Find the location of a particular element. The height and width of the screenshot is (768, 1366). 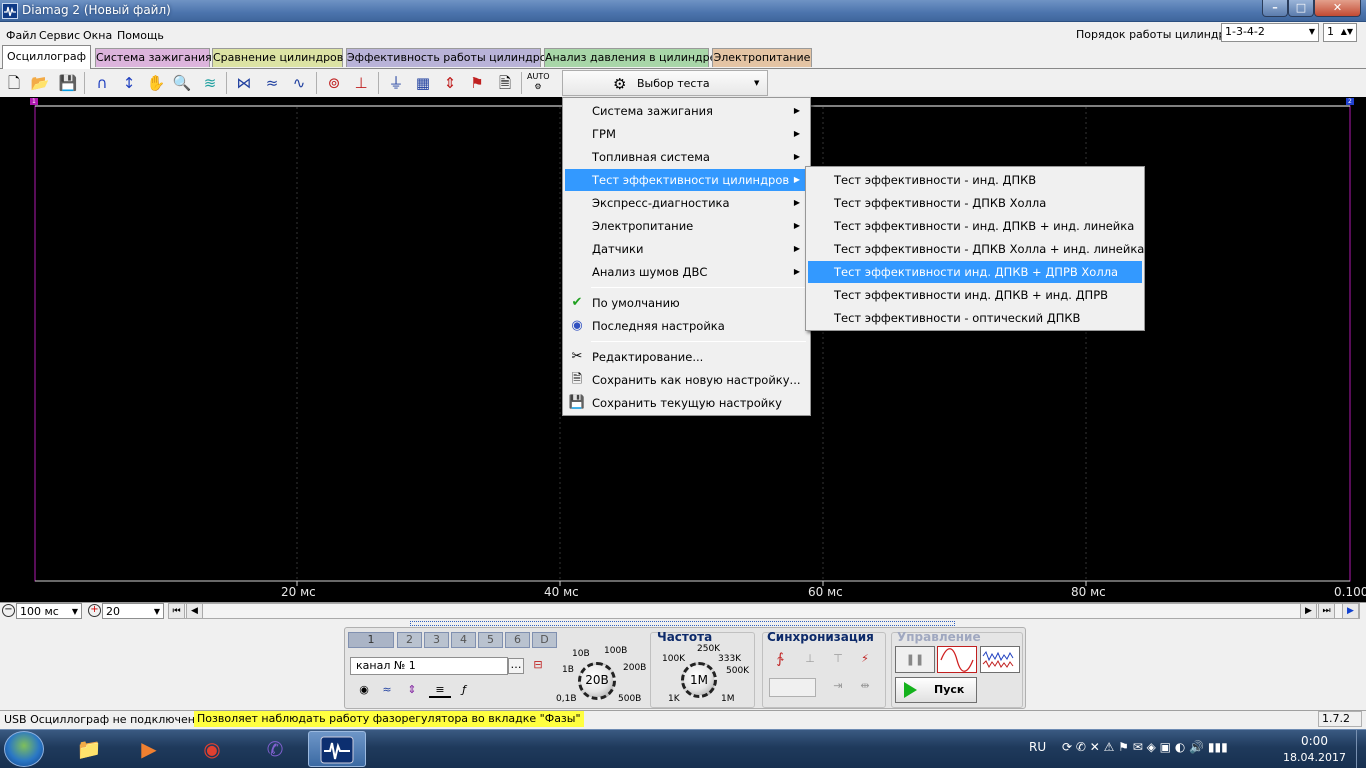

channel-name-field: канал № 1 is located at coordinates (429, 666).